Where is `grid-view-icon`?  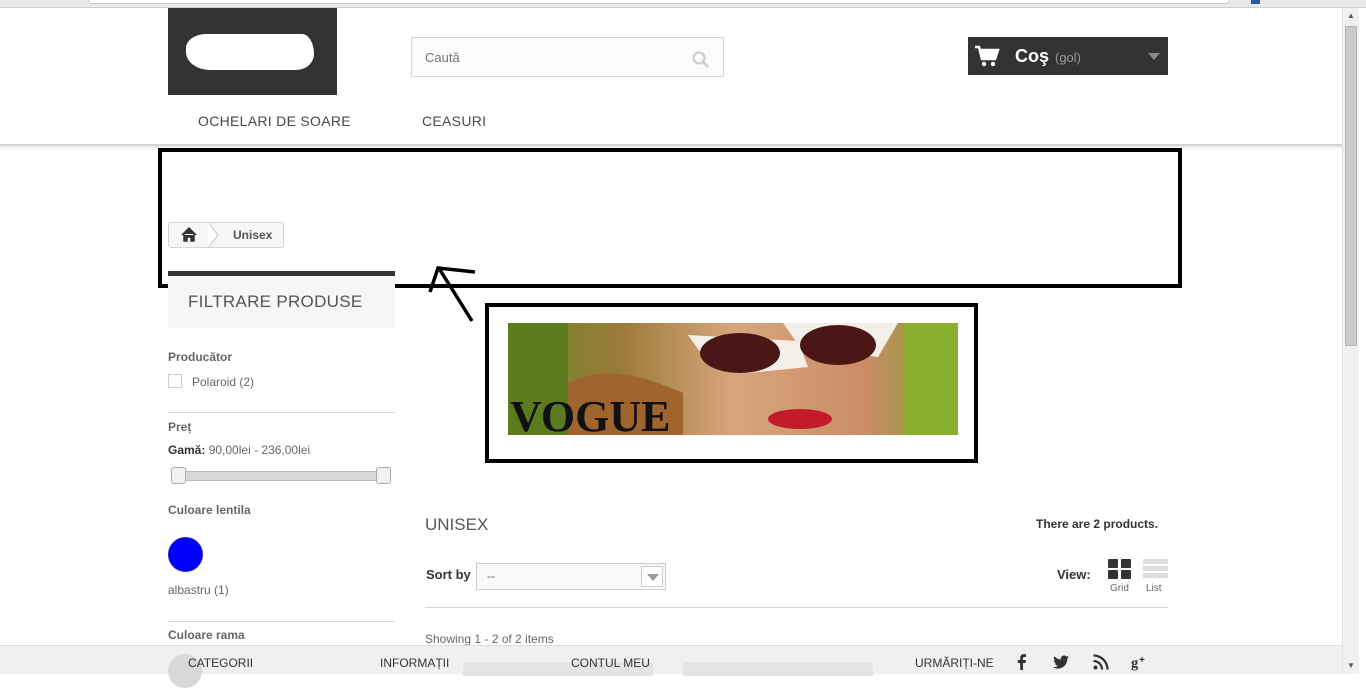 grid-view-icon is located at coordinates (1120, 570).